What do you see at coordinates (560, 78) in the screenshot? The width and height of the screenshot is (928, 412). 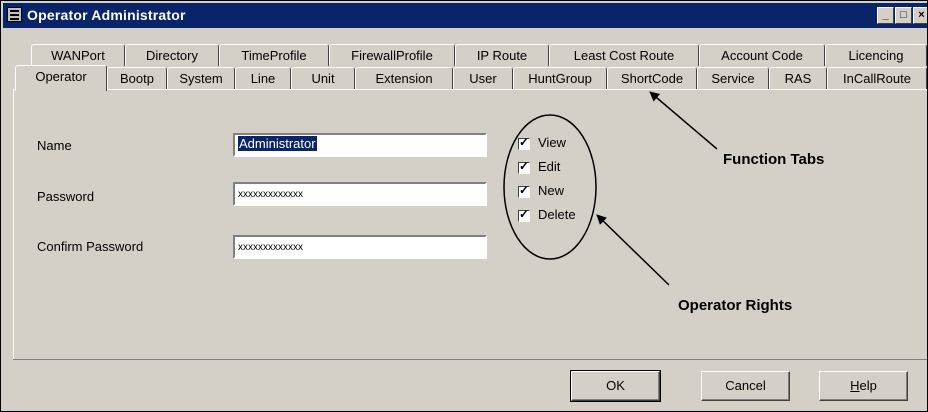 I see `tab-huntgroup: HuntGroup` at bounding box center [560, 78].